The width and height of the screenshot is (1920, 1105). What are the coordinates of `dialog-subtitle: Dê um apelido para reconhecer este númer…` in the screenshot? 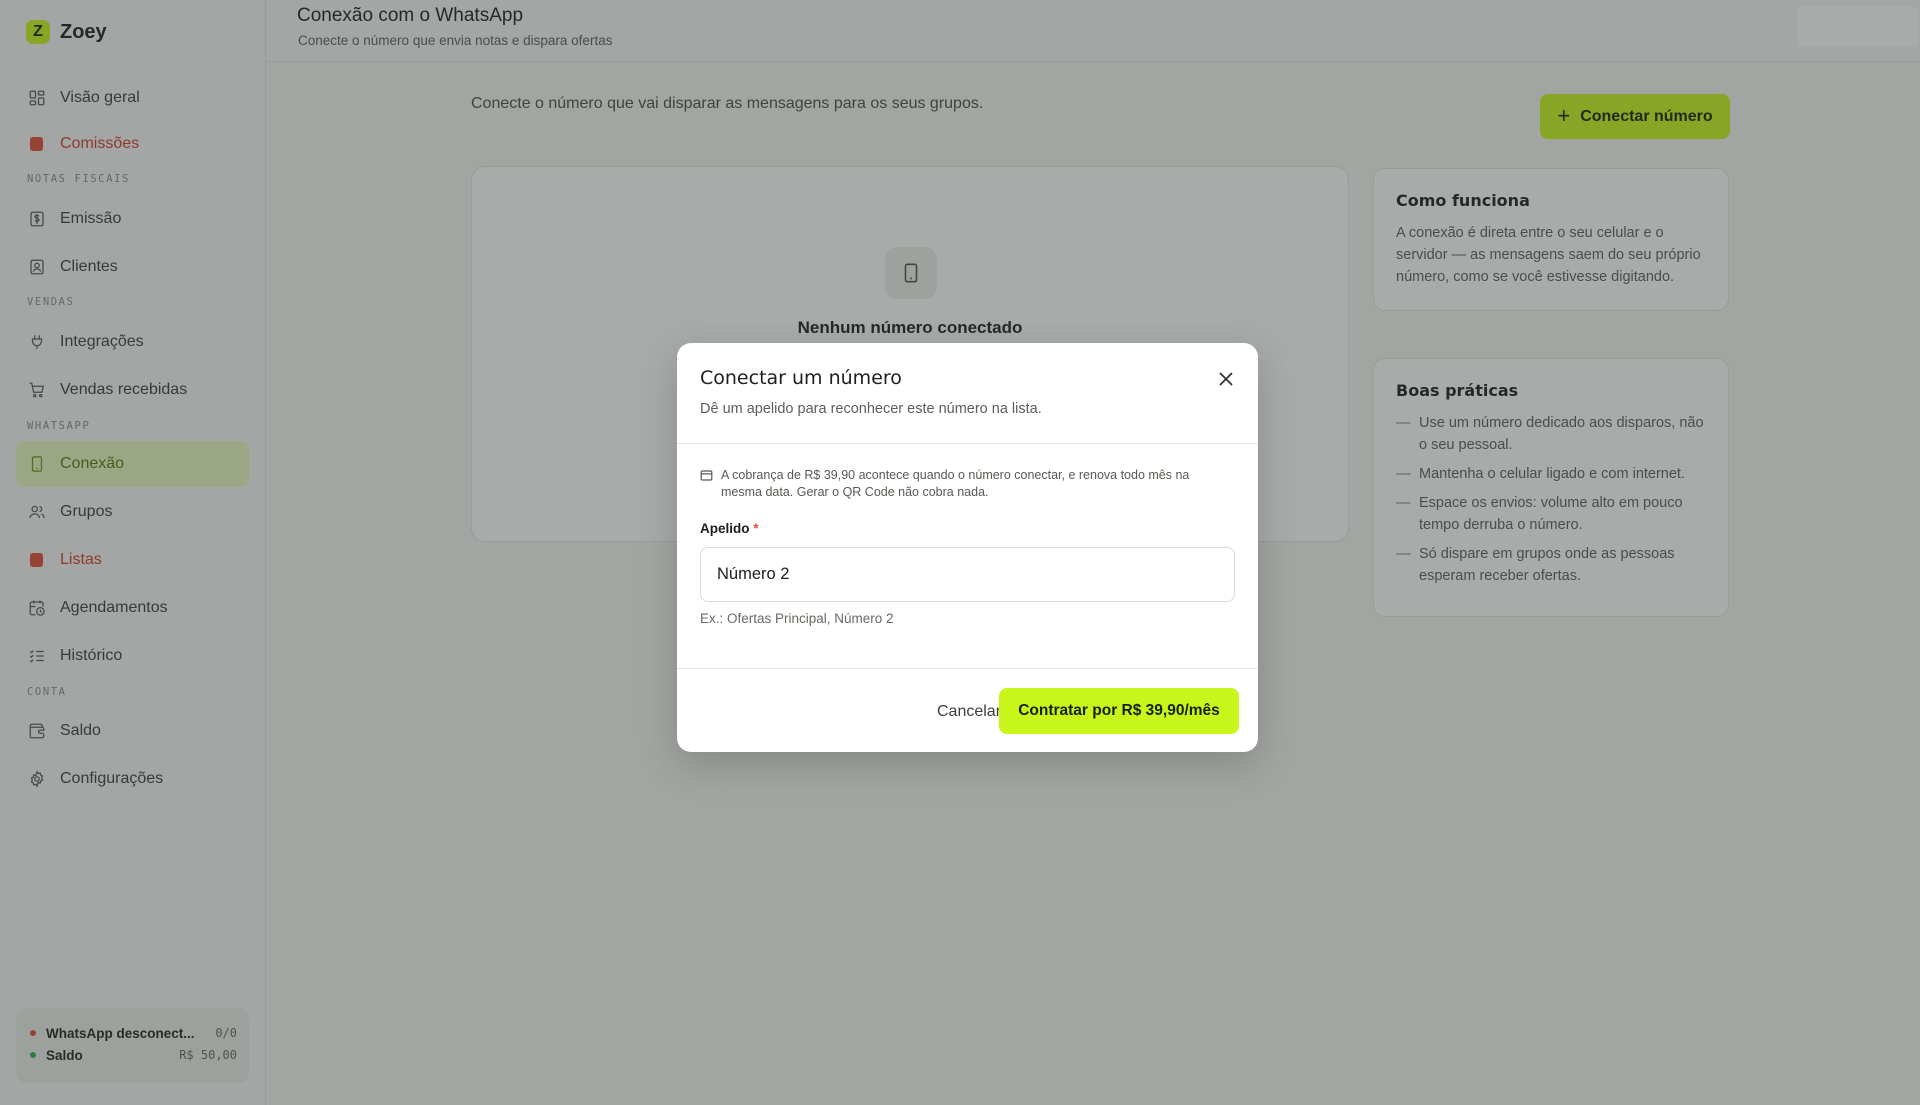 It's located at (871, 409).